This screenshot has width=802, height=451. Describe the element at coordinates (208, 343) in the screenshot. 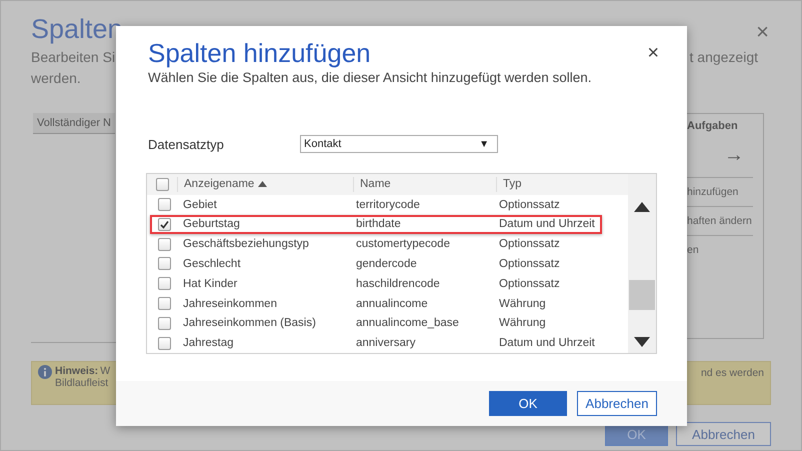

I see `table-cell-text: Jahrestag` at that location.